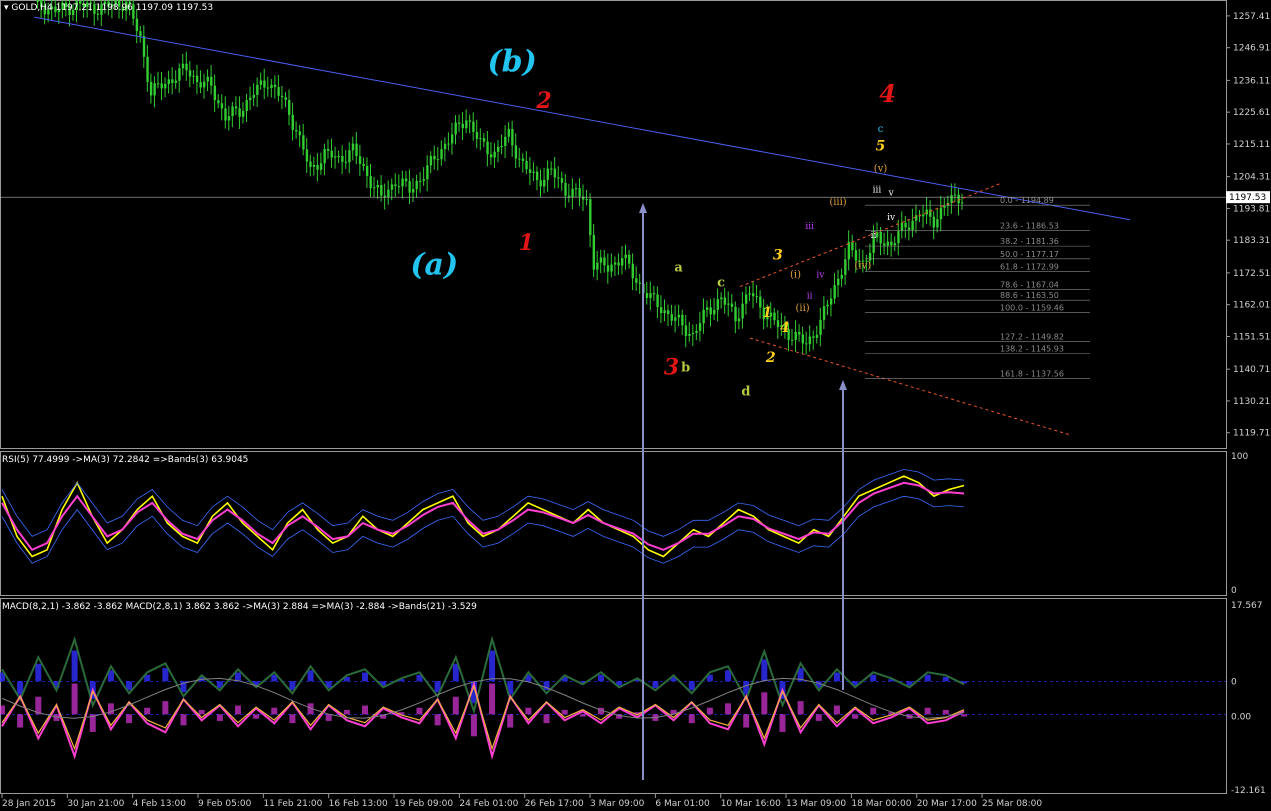 Image resolution: width=1271 pixels, height=811 pixels. I want to click on wave-label: a, so click(678, 267).